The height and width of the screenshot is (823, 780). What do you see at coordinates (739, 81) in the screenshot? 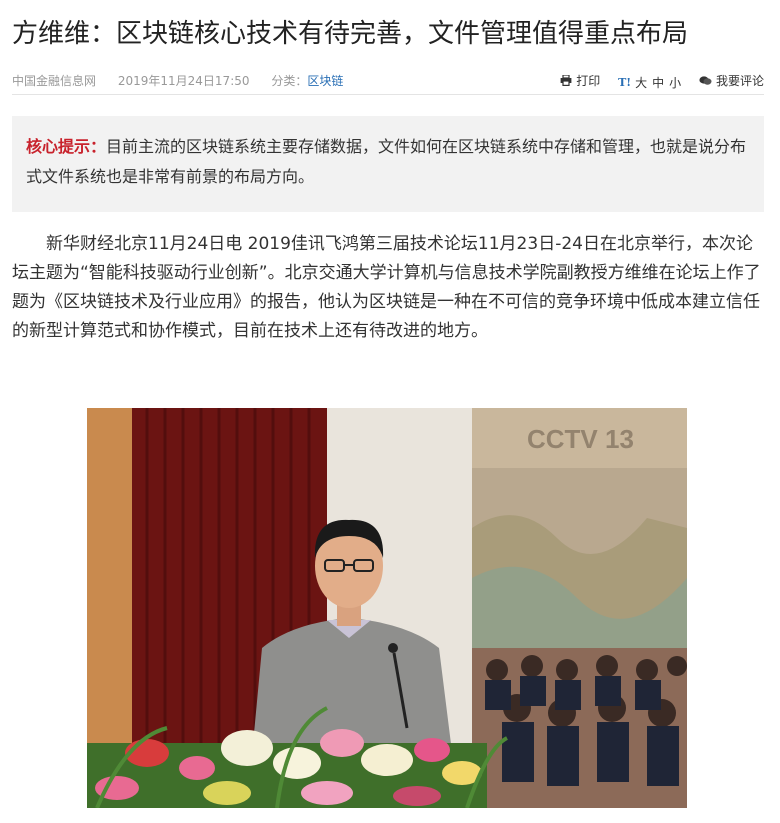
I see `comment-label: 我要评论` at bounding box center [739, 81].